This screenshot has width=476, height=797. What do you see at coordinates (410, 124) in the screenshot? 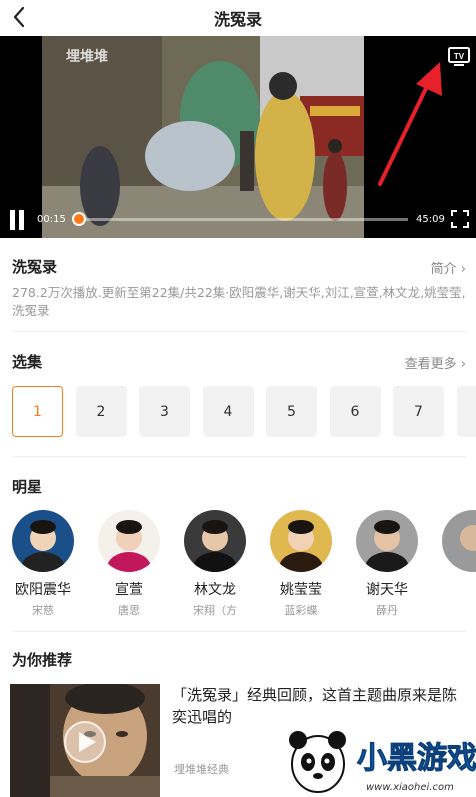
I see `annotation-arrow` at bounding box center [410, 124].